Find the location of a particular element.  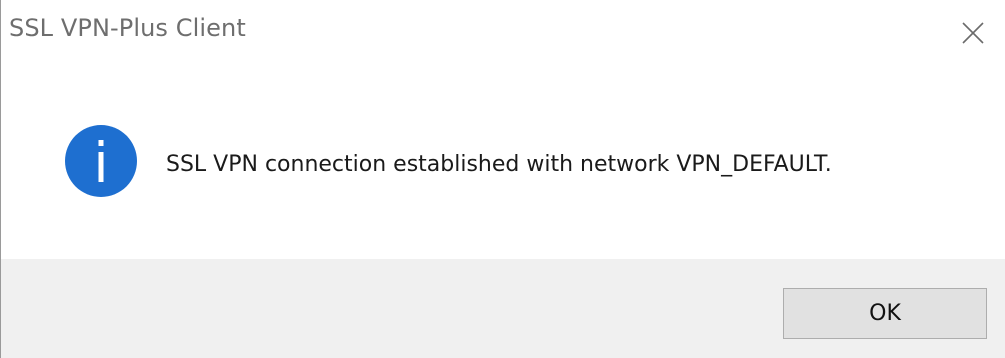

close-button is located at coordinates (973, 33).